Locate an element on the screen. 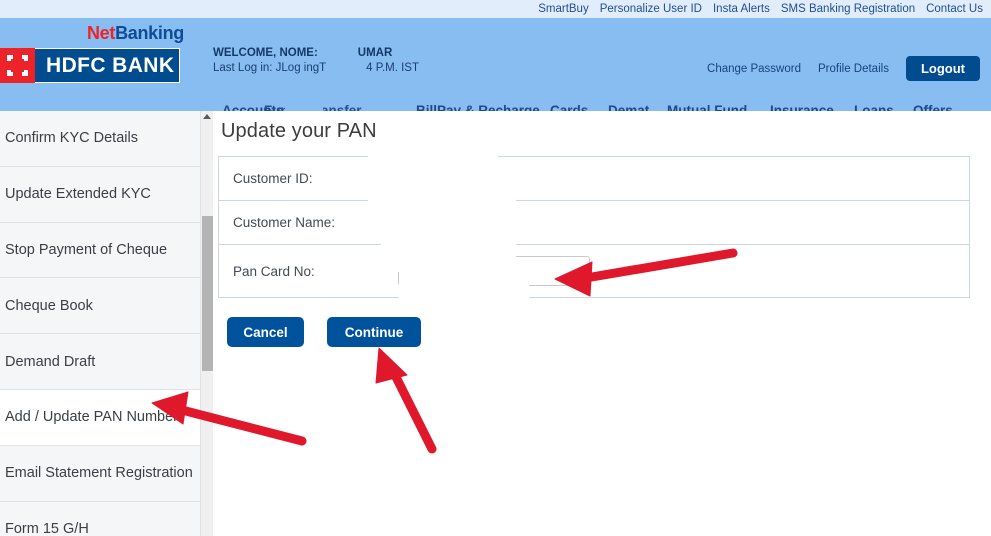 The width and height of the screenshot is (991, 536). welcome-line-2: Last Log in: JLog ingT 4 P.M. IST is located at coordinates (316, 68).